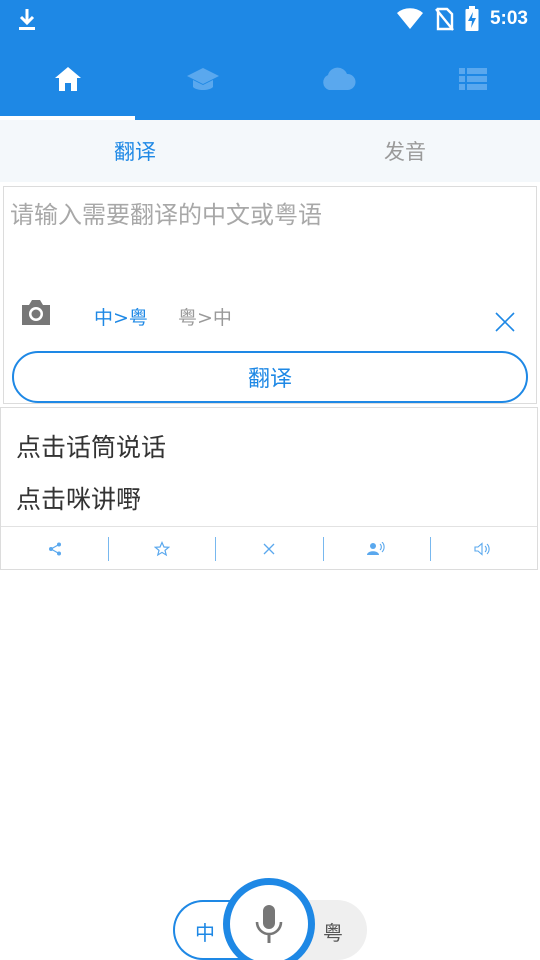 This screenshot has width=540, height=960. I want to click on delete-result-button, so click(268, 548).